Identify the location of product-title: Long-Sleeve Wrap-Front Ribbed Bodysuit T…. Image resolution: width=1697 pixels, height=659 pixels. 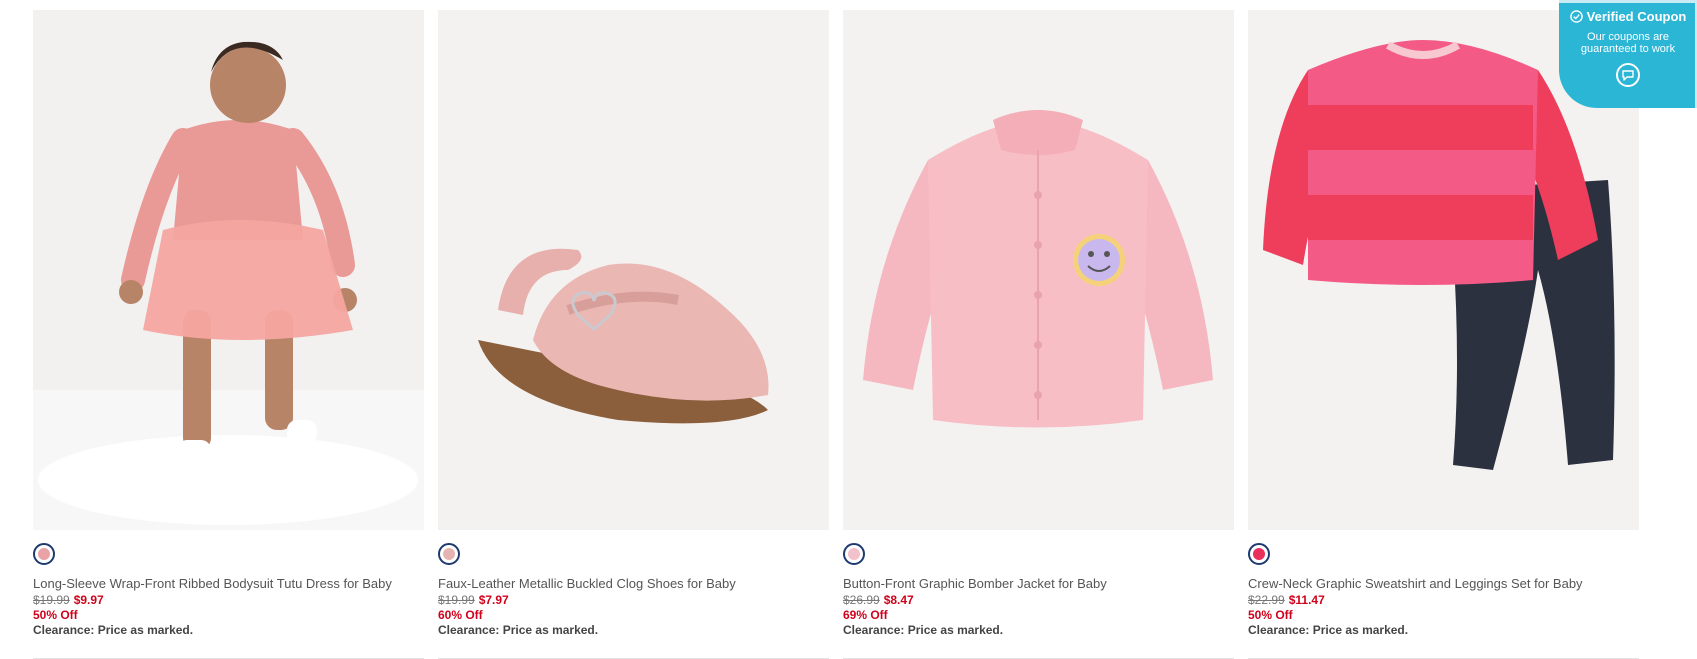
(228, 584).